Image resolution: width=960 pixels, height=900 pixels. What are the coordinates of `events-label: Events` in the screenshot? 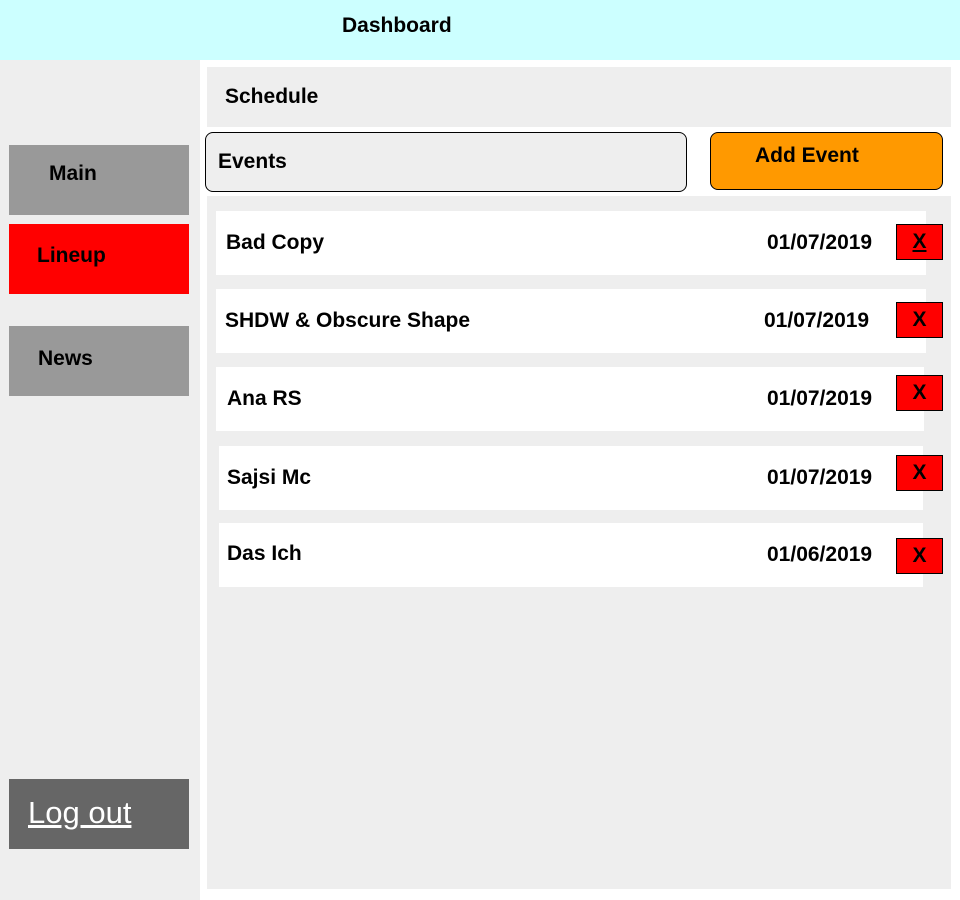 It's located at (252, 161).